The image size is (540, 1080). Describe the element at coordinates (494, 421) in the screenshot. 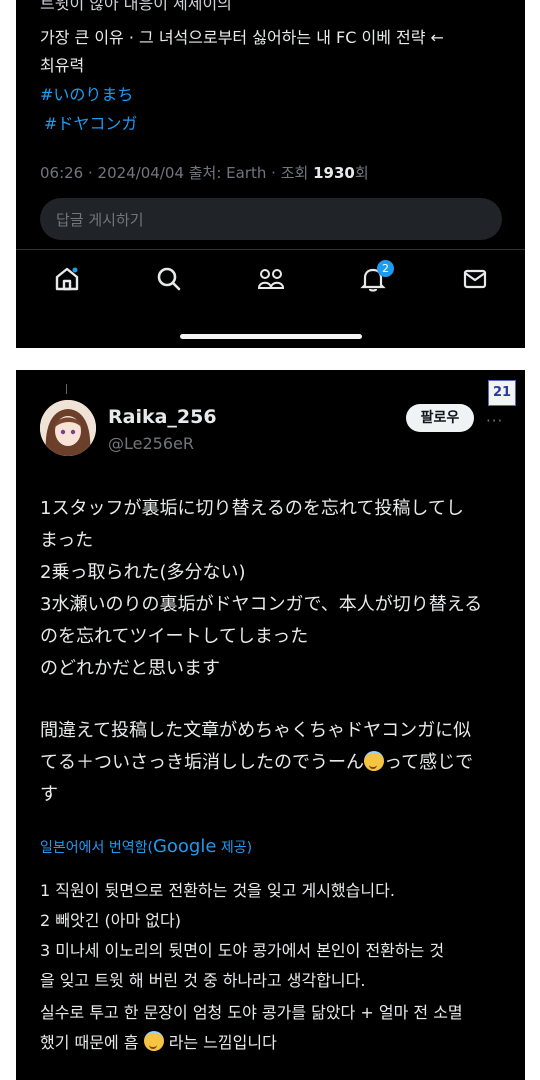

I see `more-options-icon: ···` at that location.